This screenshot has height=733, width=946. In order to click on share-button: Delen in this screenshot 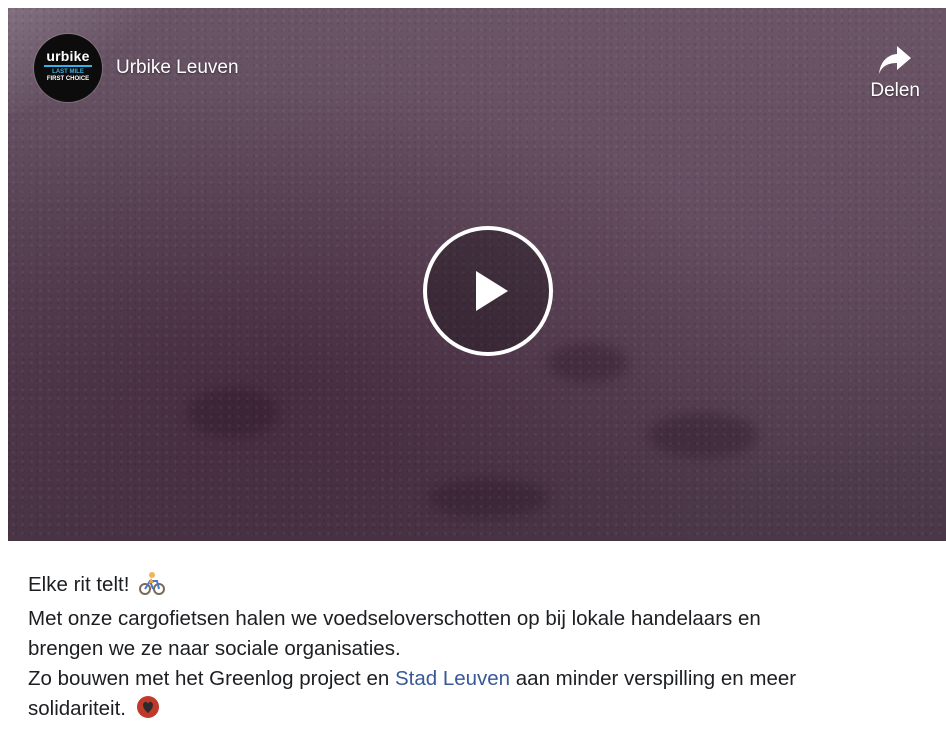, I will do `click(895, 73)`.